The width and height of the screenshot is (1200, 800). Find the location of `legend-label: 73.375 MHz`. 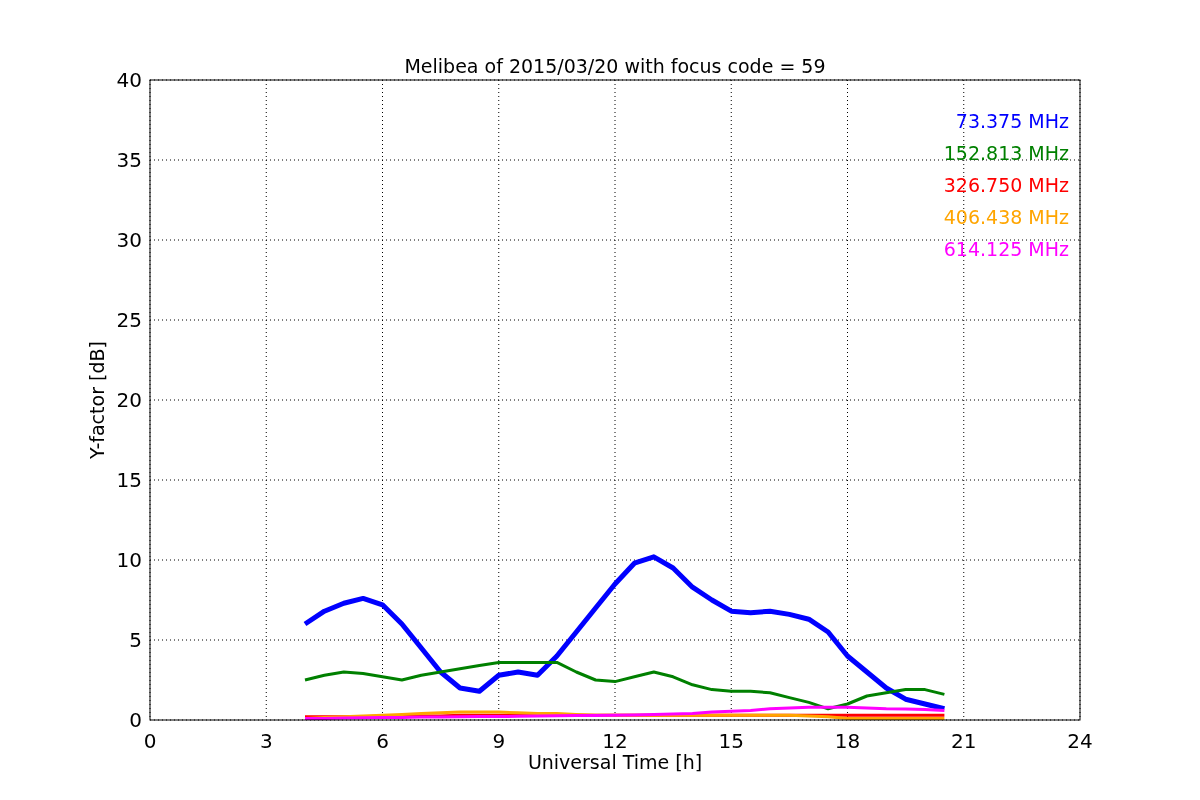

legend-label: 73.375 MHz is located at coordinates (1012, 121).